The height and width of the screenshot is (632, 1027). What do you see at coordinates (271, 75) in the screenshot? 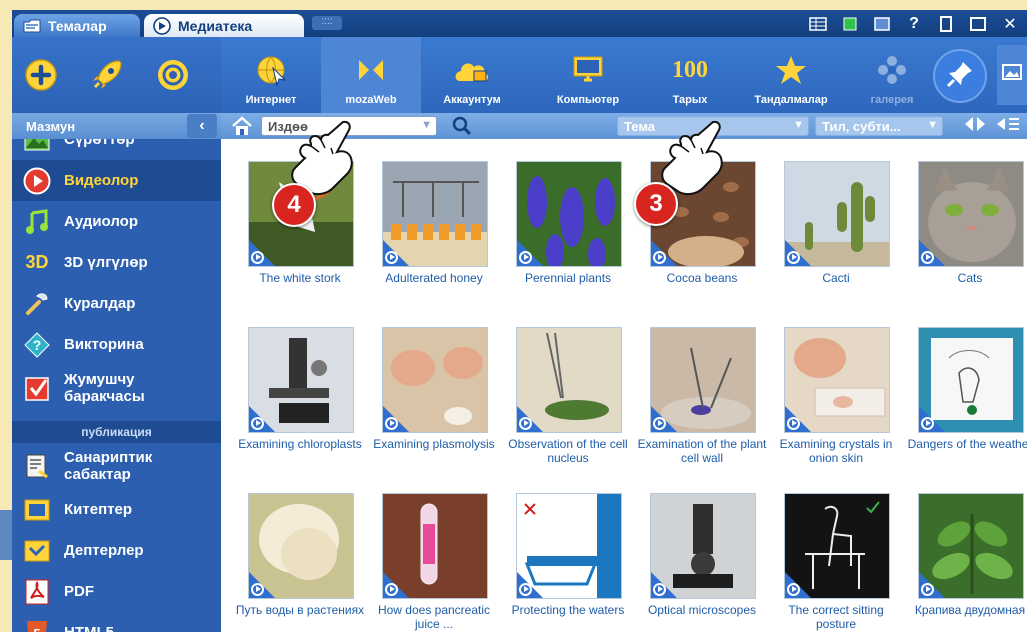
I see `toolbar-internet-button: Интернет` at bounding box center [271, 75].